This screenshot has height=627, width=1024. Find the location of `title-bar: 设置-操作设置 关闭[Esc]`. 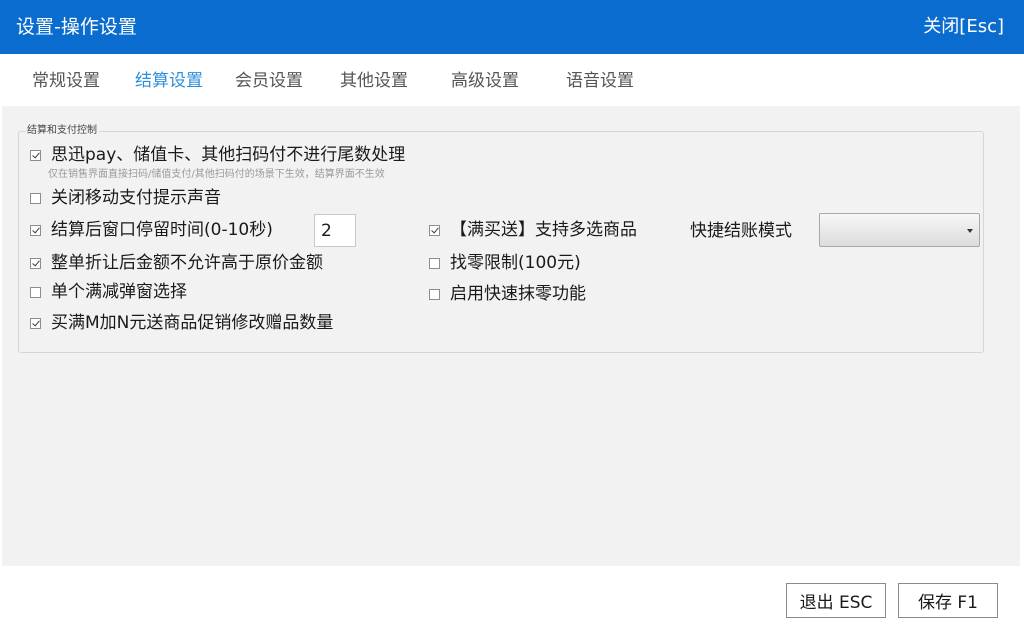

title-bar: 设置-操作设置 关闭[Esc] is located at coordinates (512, 27).